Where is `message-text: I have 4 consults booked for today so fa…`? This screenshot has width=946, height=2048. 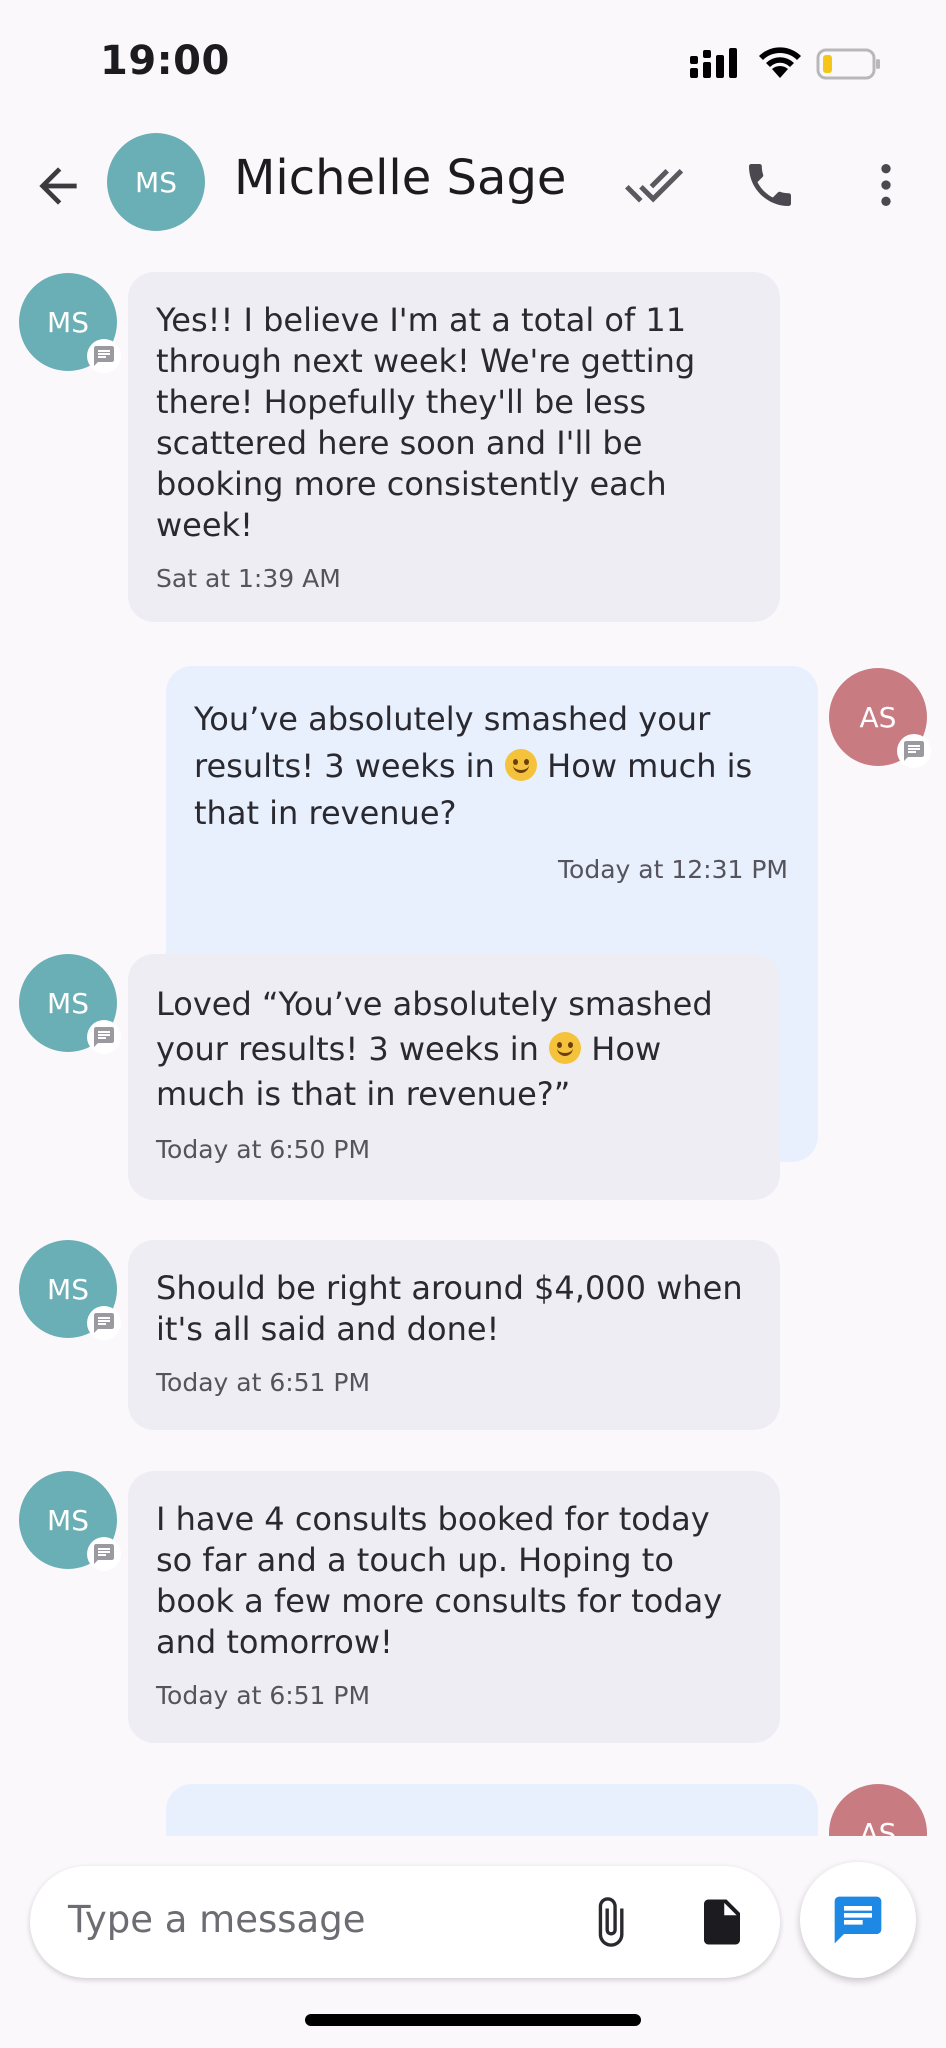
message-text: I have 4 consults booked for today so fa… is located at coordinates (439, 1580).